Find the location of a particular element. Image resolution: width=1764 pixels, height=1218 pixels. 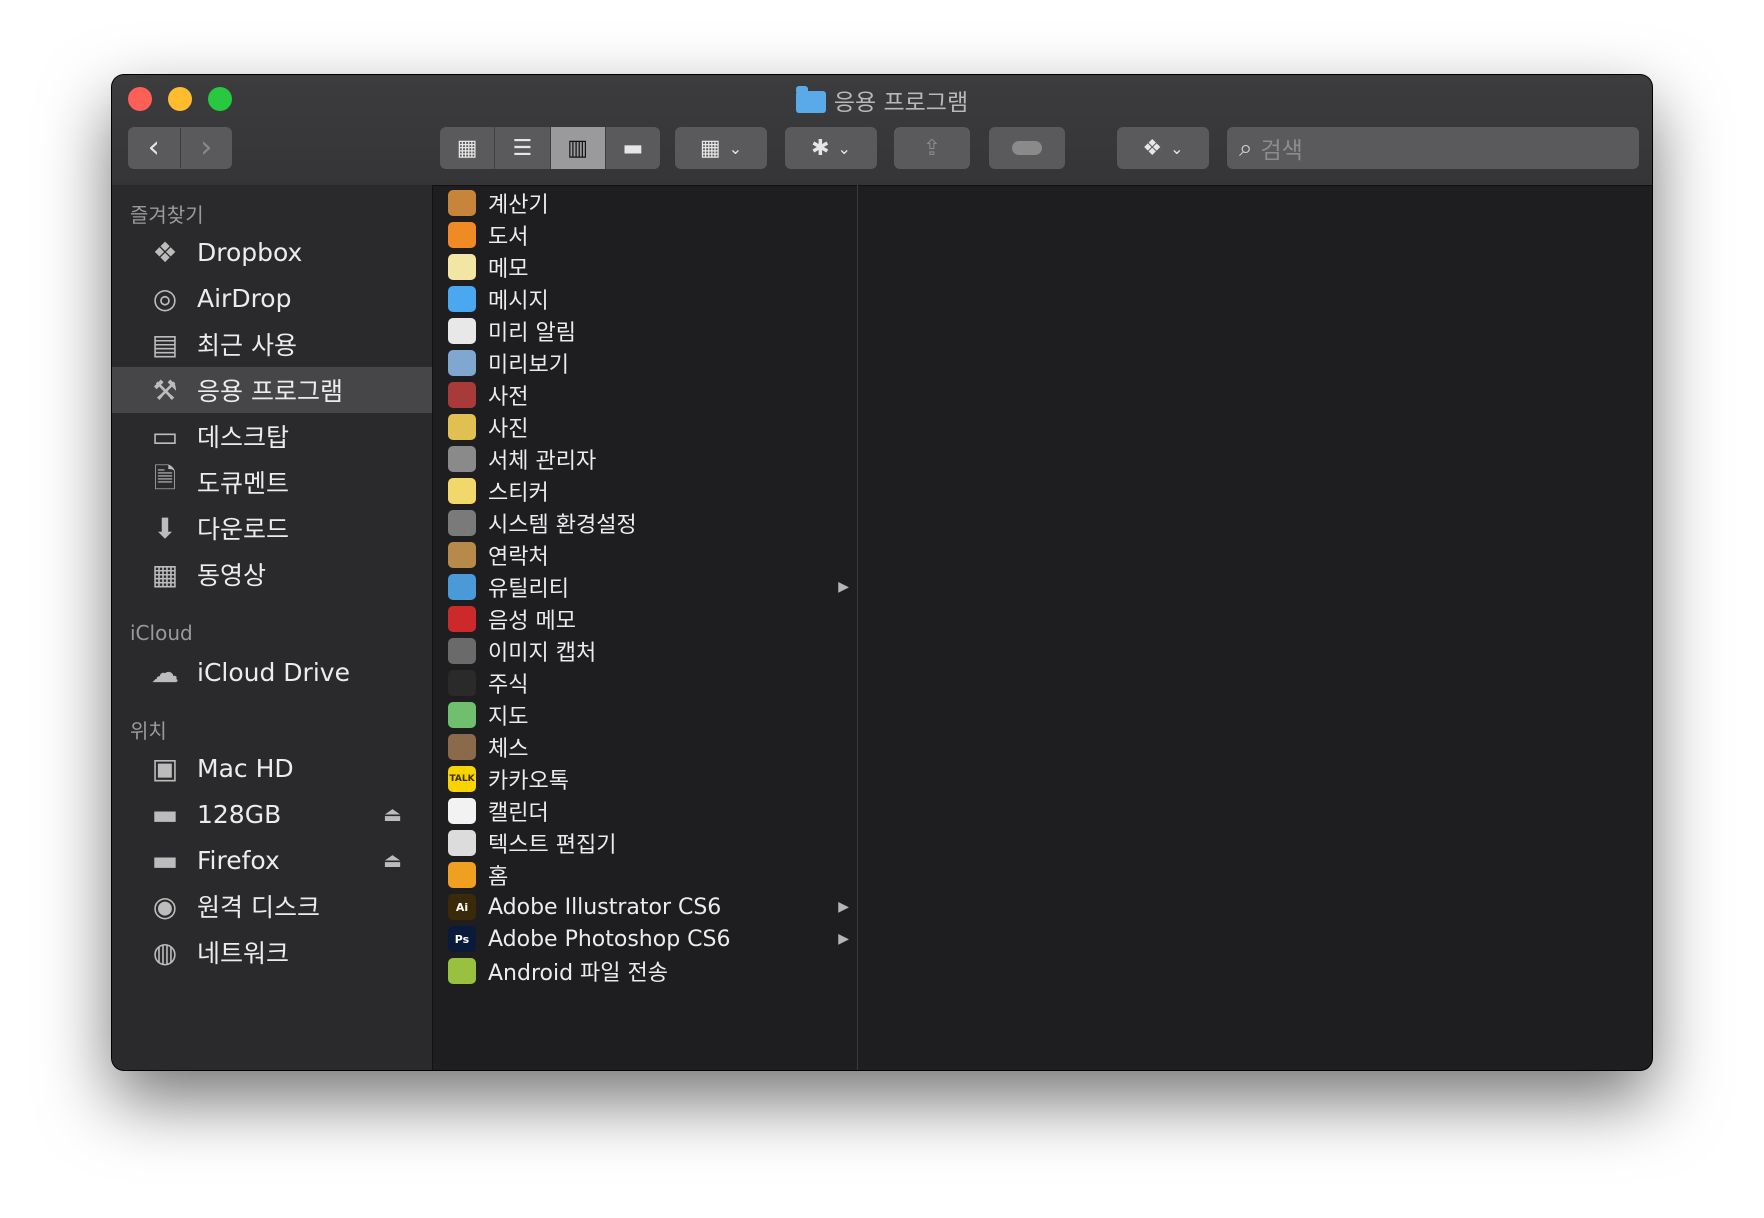

external-drive-icon: ▬ is located at coordinates (165, 860).